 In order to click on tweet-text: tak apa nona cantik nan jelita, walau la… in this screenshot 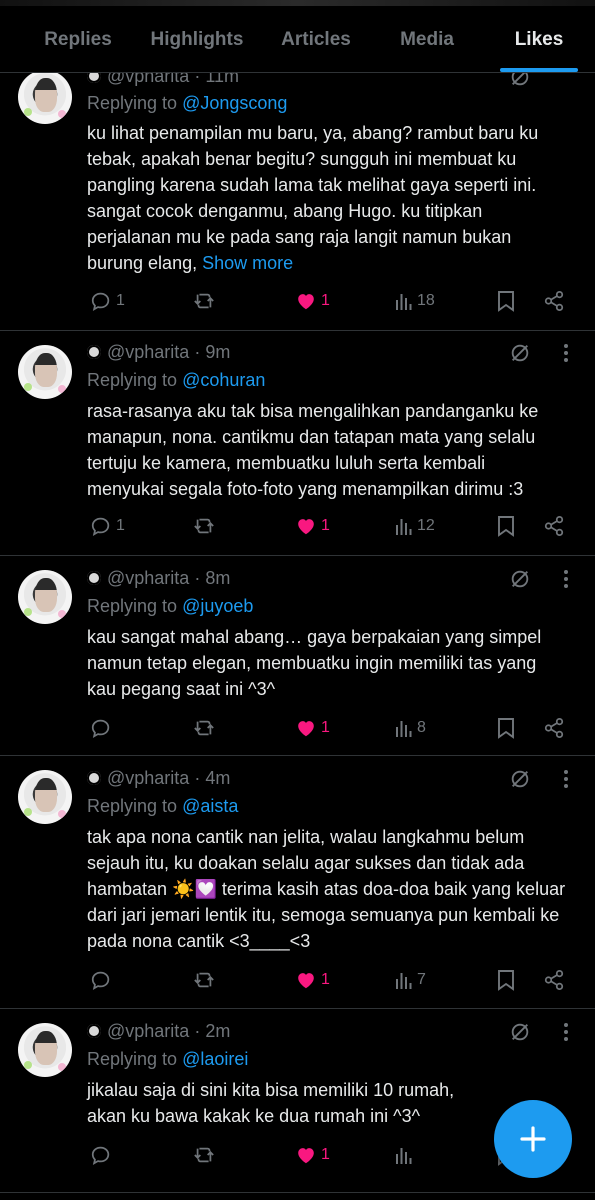, I will do `click(326, 889)`.